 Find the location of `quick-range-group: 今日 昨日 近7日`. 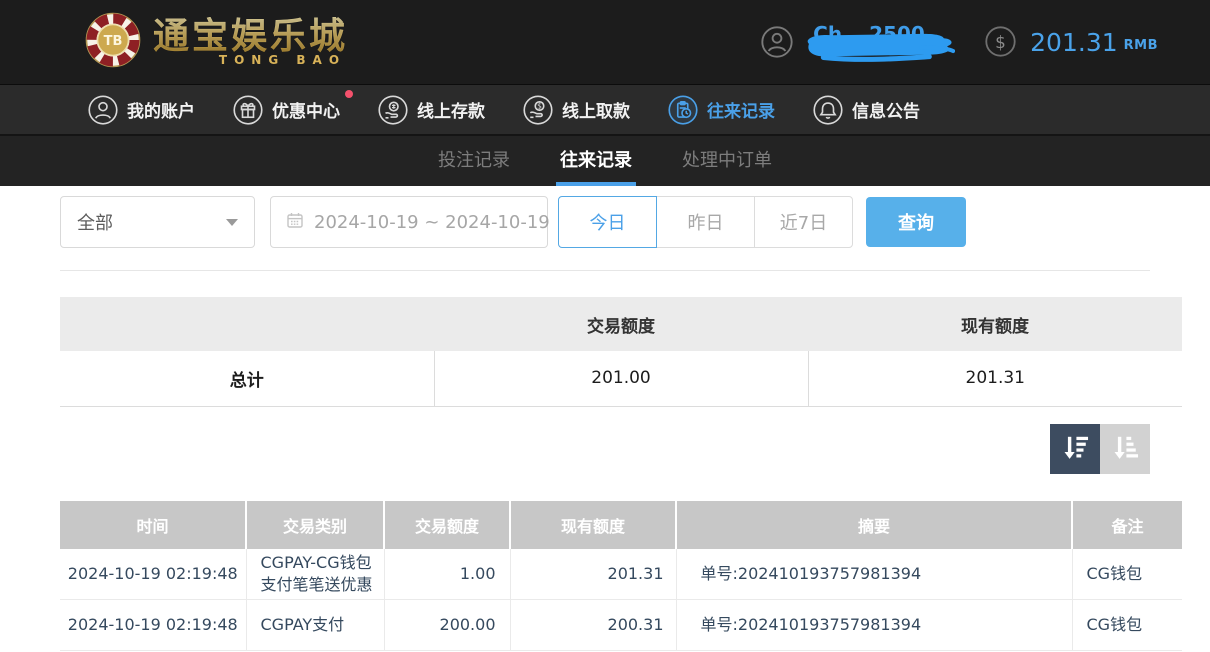

quick-range-group: 今日 昨日 近7日 is located at coordinates (705, 222).